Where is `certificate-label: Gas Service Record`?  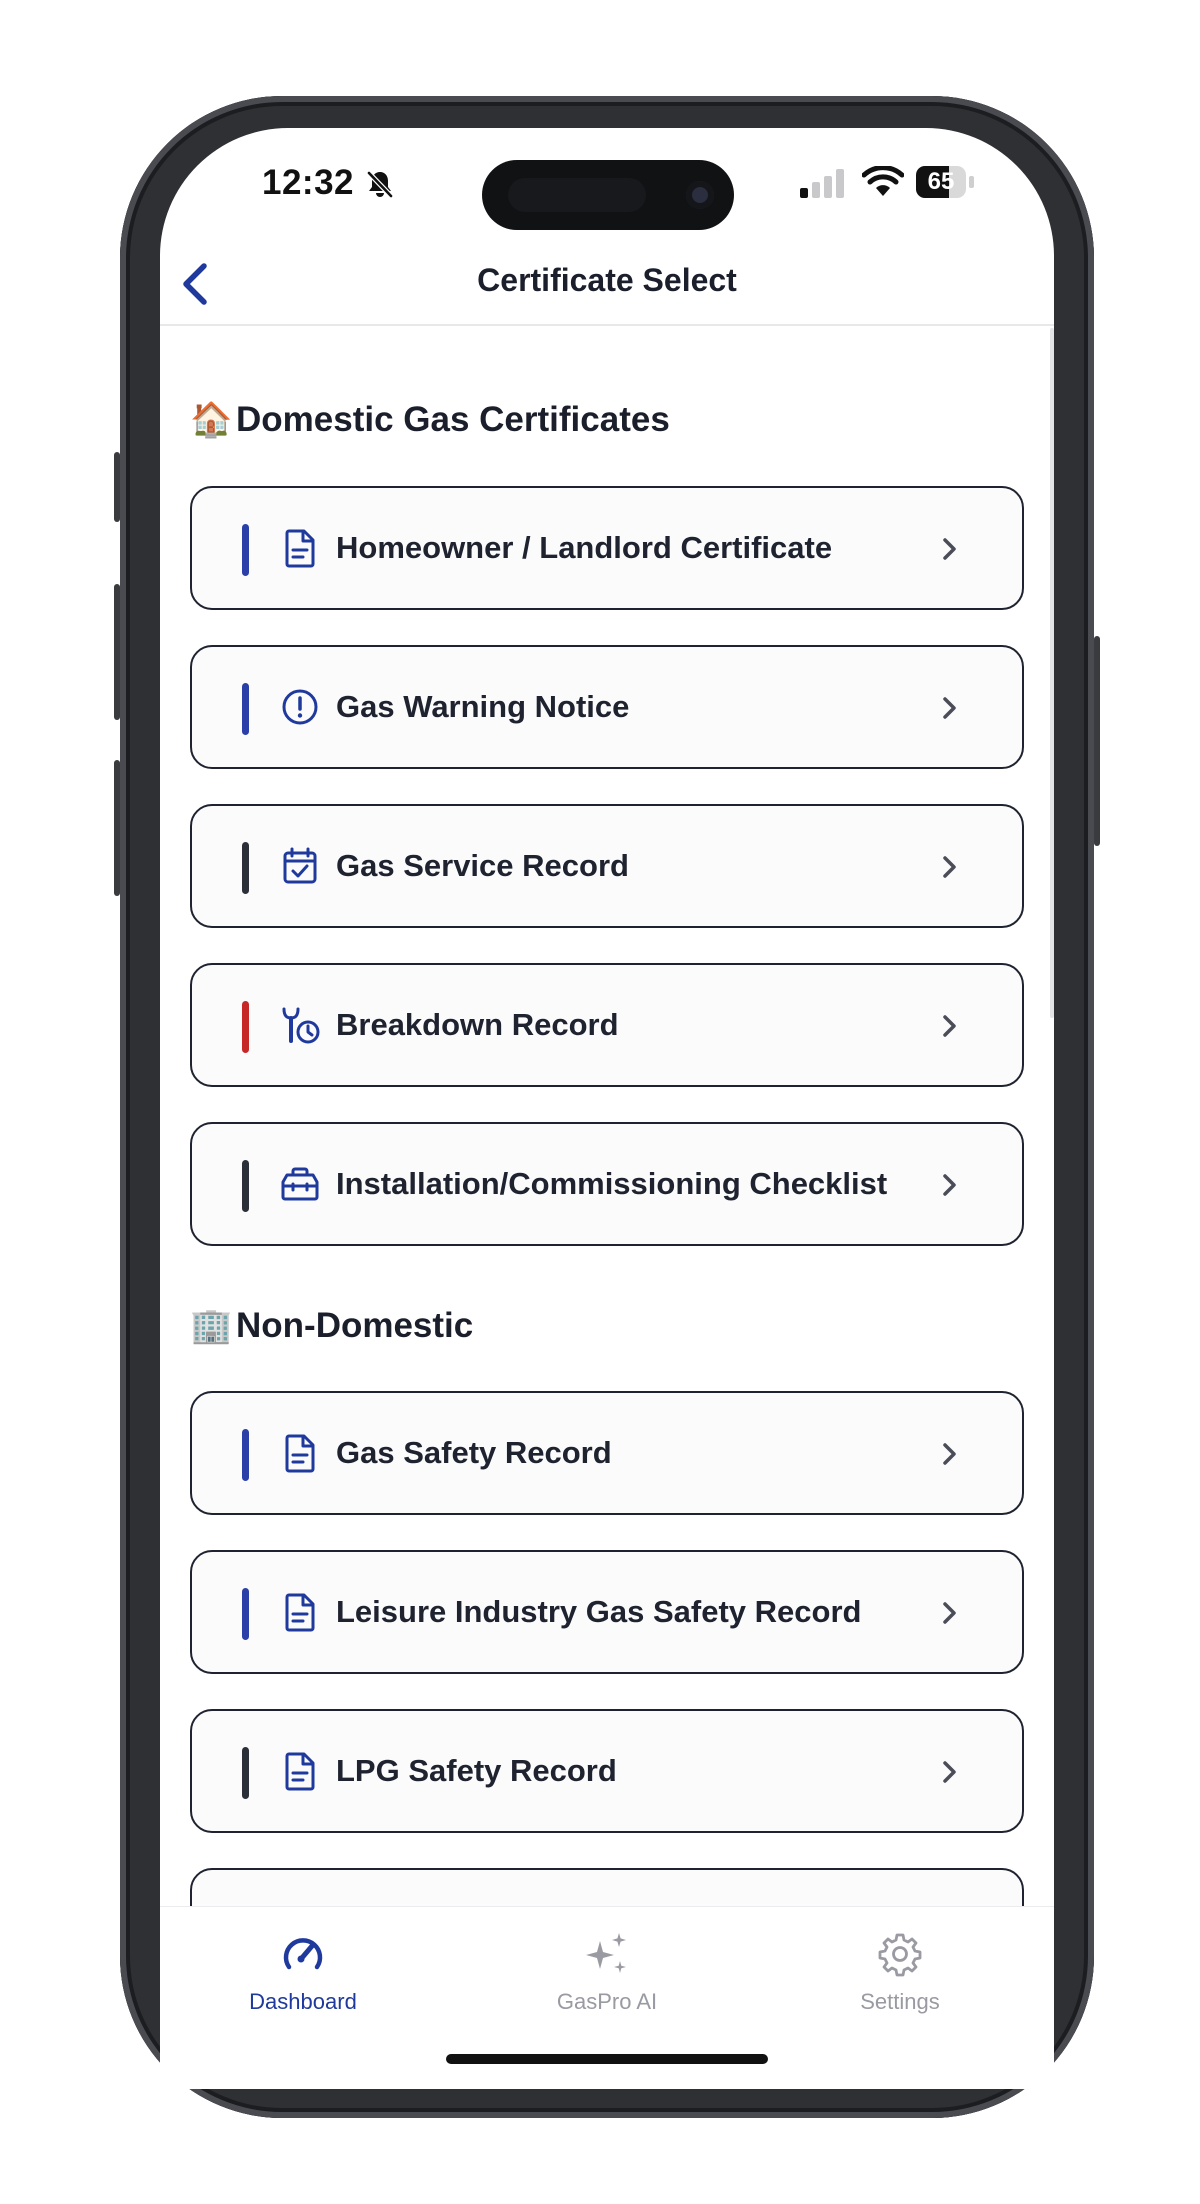 certificate-label: Gas Service Record is located at coordinates (482, 865).